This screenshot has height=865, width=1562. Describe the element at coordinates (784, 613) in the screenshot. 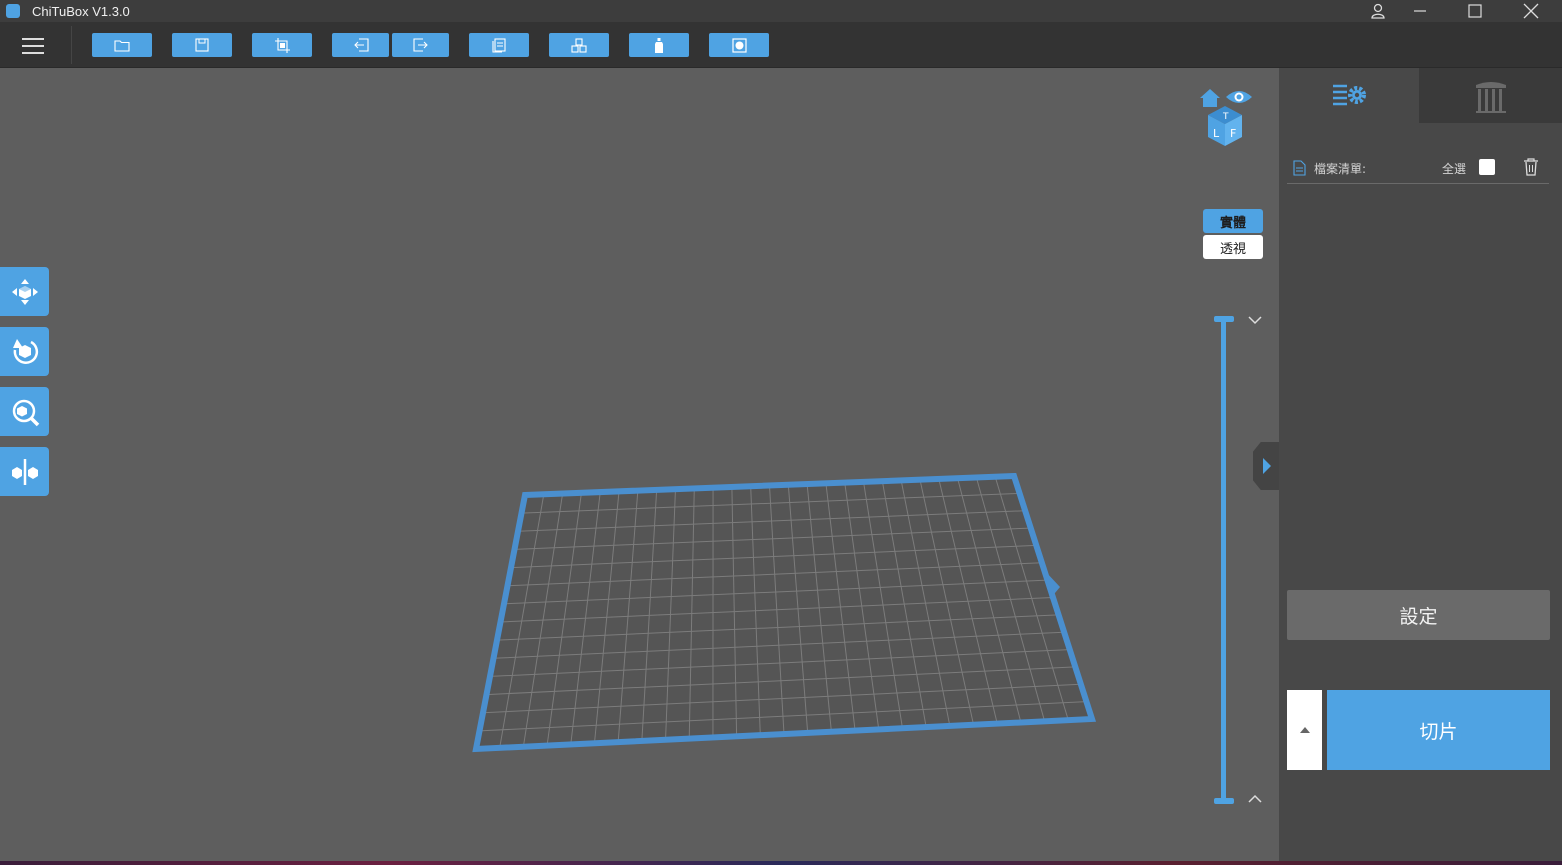

I see `build-plate` at that location.